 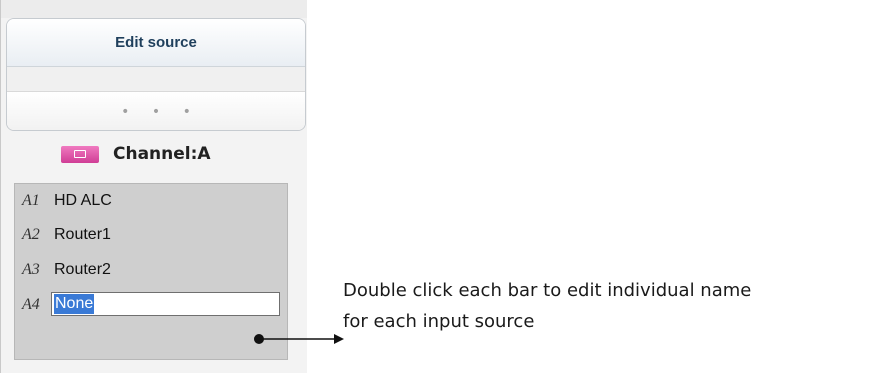 What do you see at coordinates (299, 339) in the screenshot?
I see `right-arrow-icon` at bounding box center [299, 339].